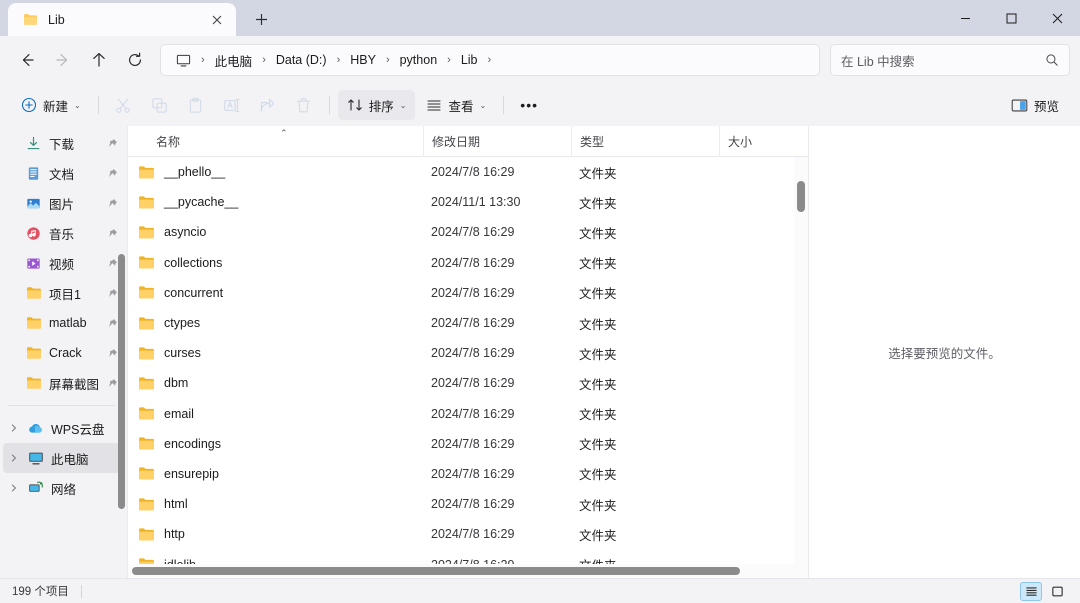 The width and height of the screenshot is (1080, 603). Describe the element at coordinates (275, 141) in the screenshot. I see `column-header-name: 名称 ⌃` at that location.